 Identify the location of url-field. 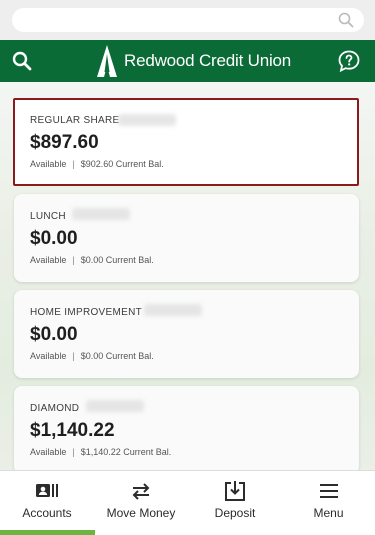
(188, 20).